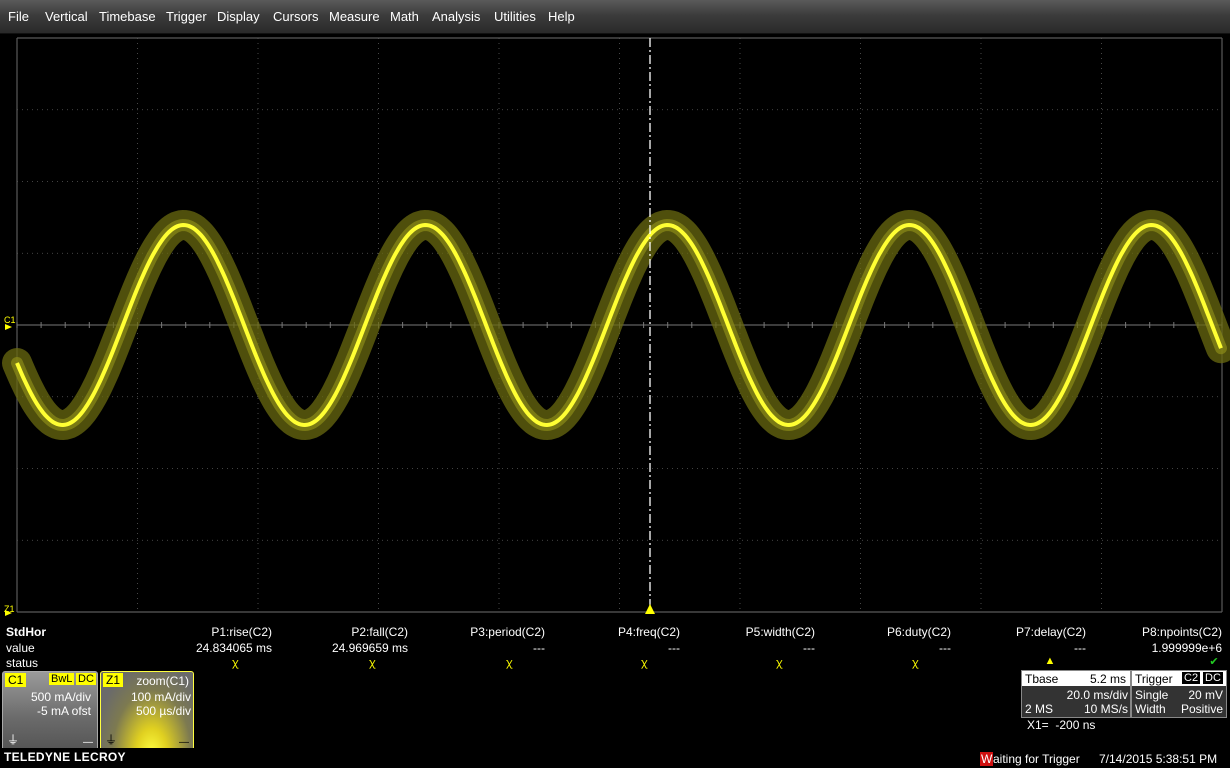 This screenshot has height=768, width=1230. What do you see at coordinates (1186, 648) in the screenshot?
I see `measure-param-value: 1.999999e+6` at bounding box center [1186, 648].